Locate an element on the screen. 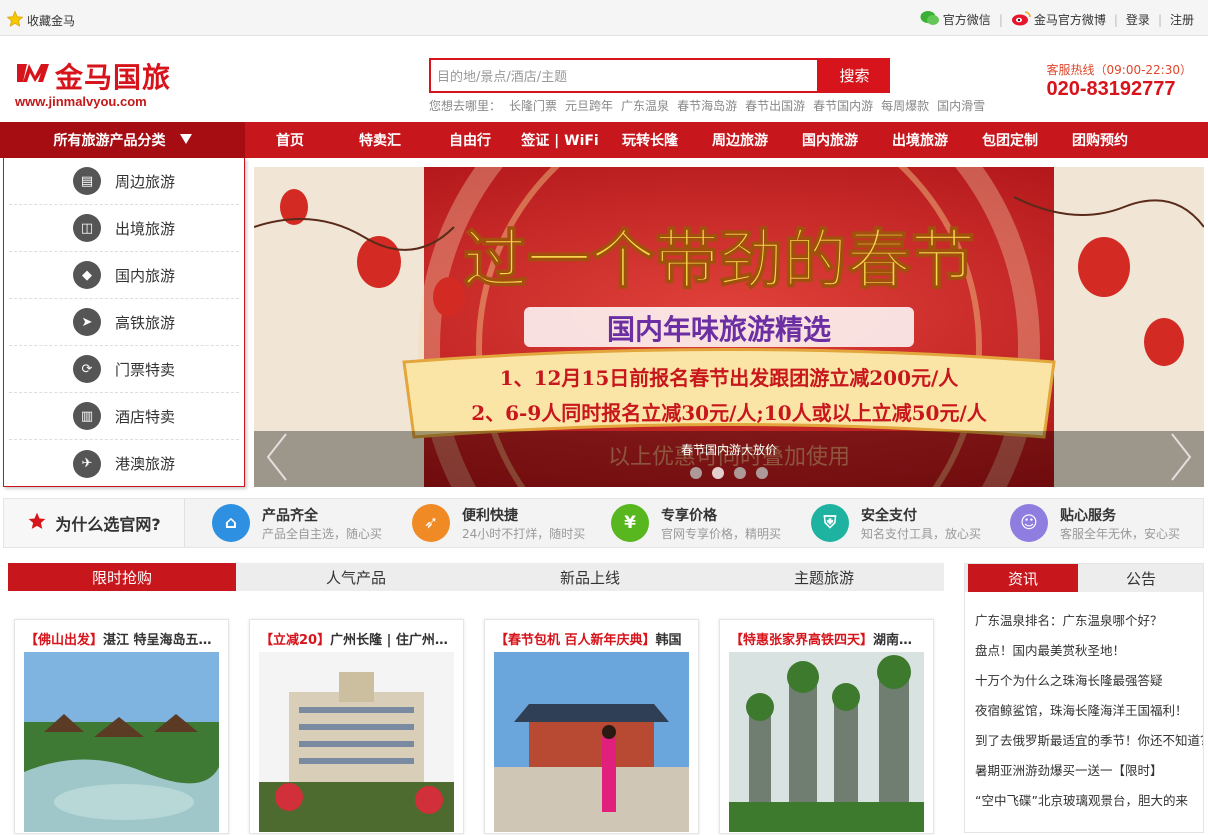 This screenshot has height=835, width=1208. product-card: 【特惠张家界高铁四天】湖南张家界 is located at coordinates (826, 726).